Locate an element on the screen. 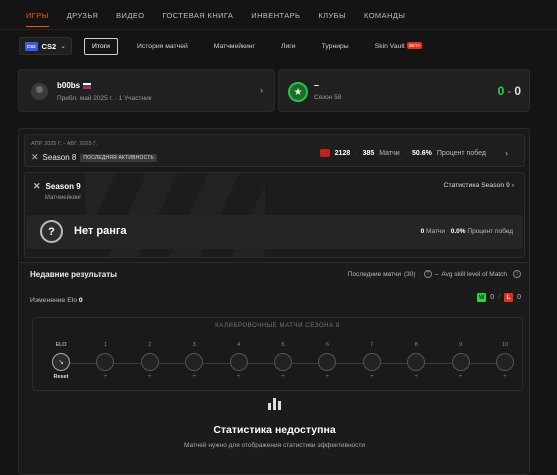  rank-stats: 0 Матчи · 0.0% Процент побед is located at coordinates (467, 231).